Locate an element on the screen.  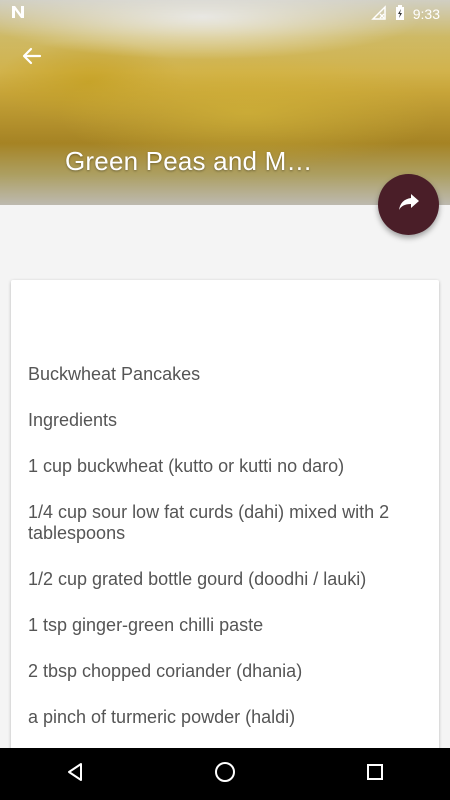
no-signal-icon is located at coordinates (378, 14).